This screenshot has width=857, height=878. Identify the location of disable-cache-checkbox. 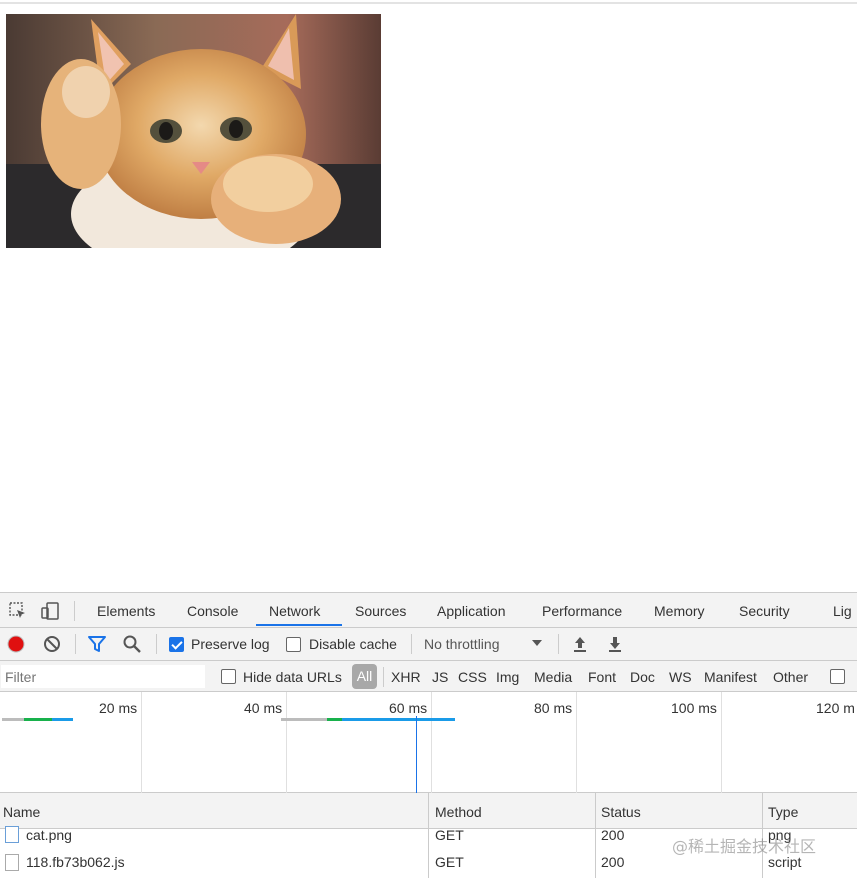
(293, 644).